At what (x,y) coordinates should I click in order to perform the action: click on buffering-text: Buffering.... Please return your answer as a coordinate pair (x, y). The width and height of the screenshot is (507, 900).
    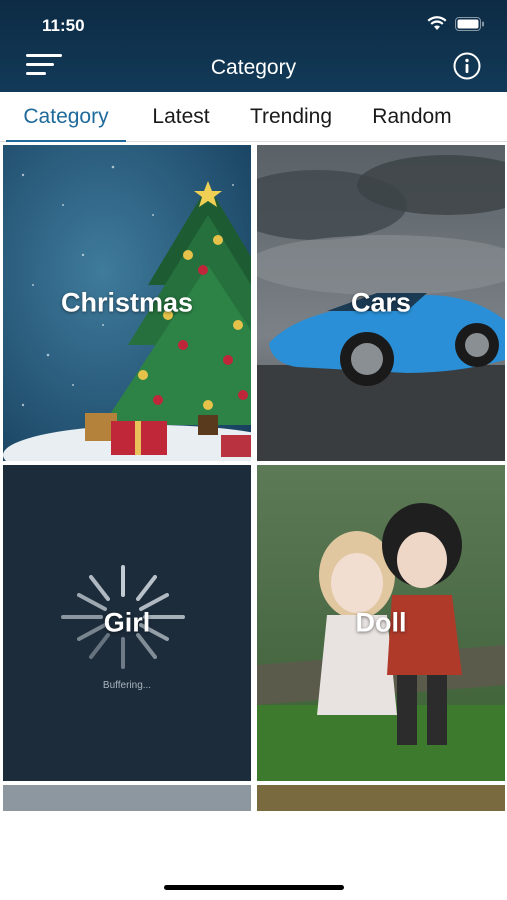
    Looking at the image, I should click on (127, 685).